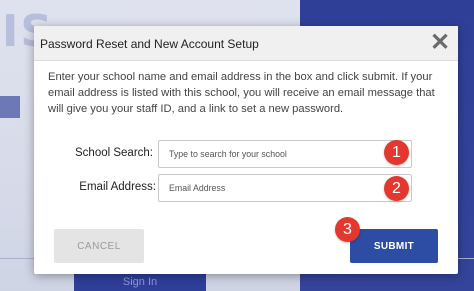  Describe the element at coordinates (99, 246) in the screenshot. I see `cancel-button: CANCEL` at that location.